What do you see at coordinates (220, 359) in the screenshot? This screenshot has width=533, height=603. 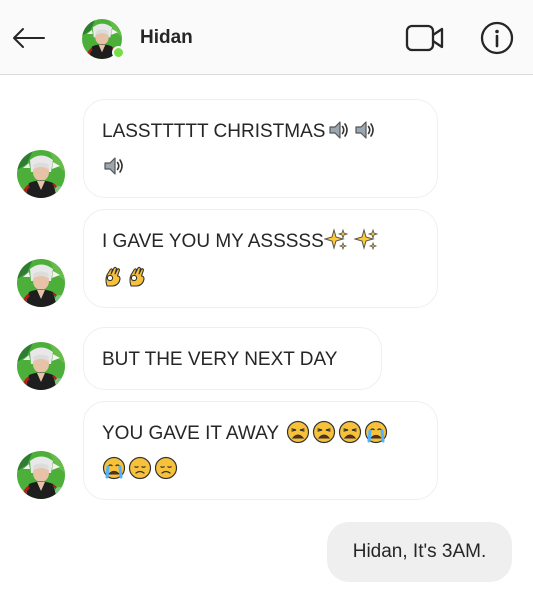 I see `message-text: BUT THE VERY NEXT DAY` at bounding box center [220, 359].